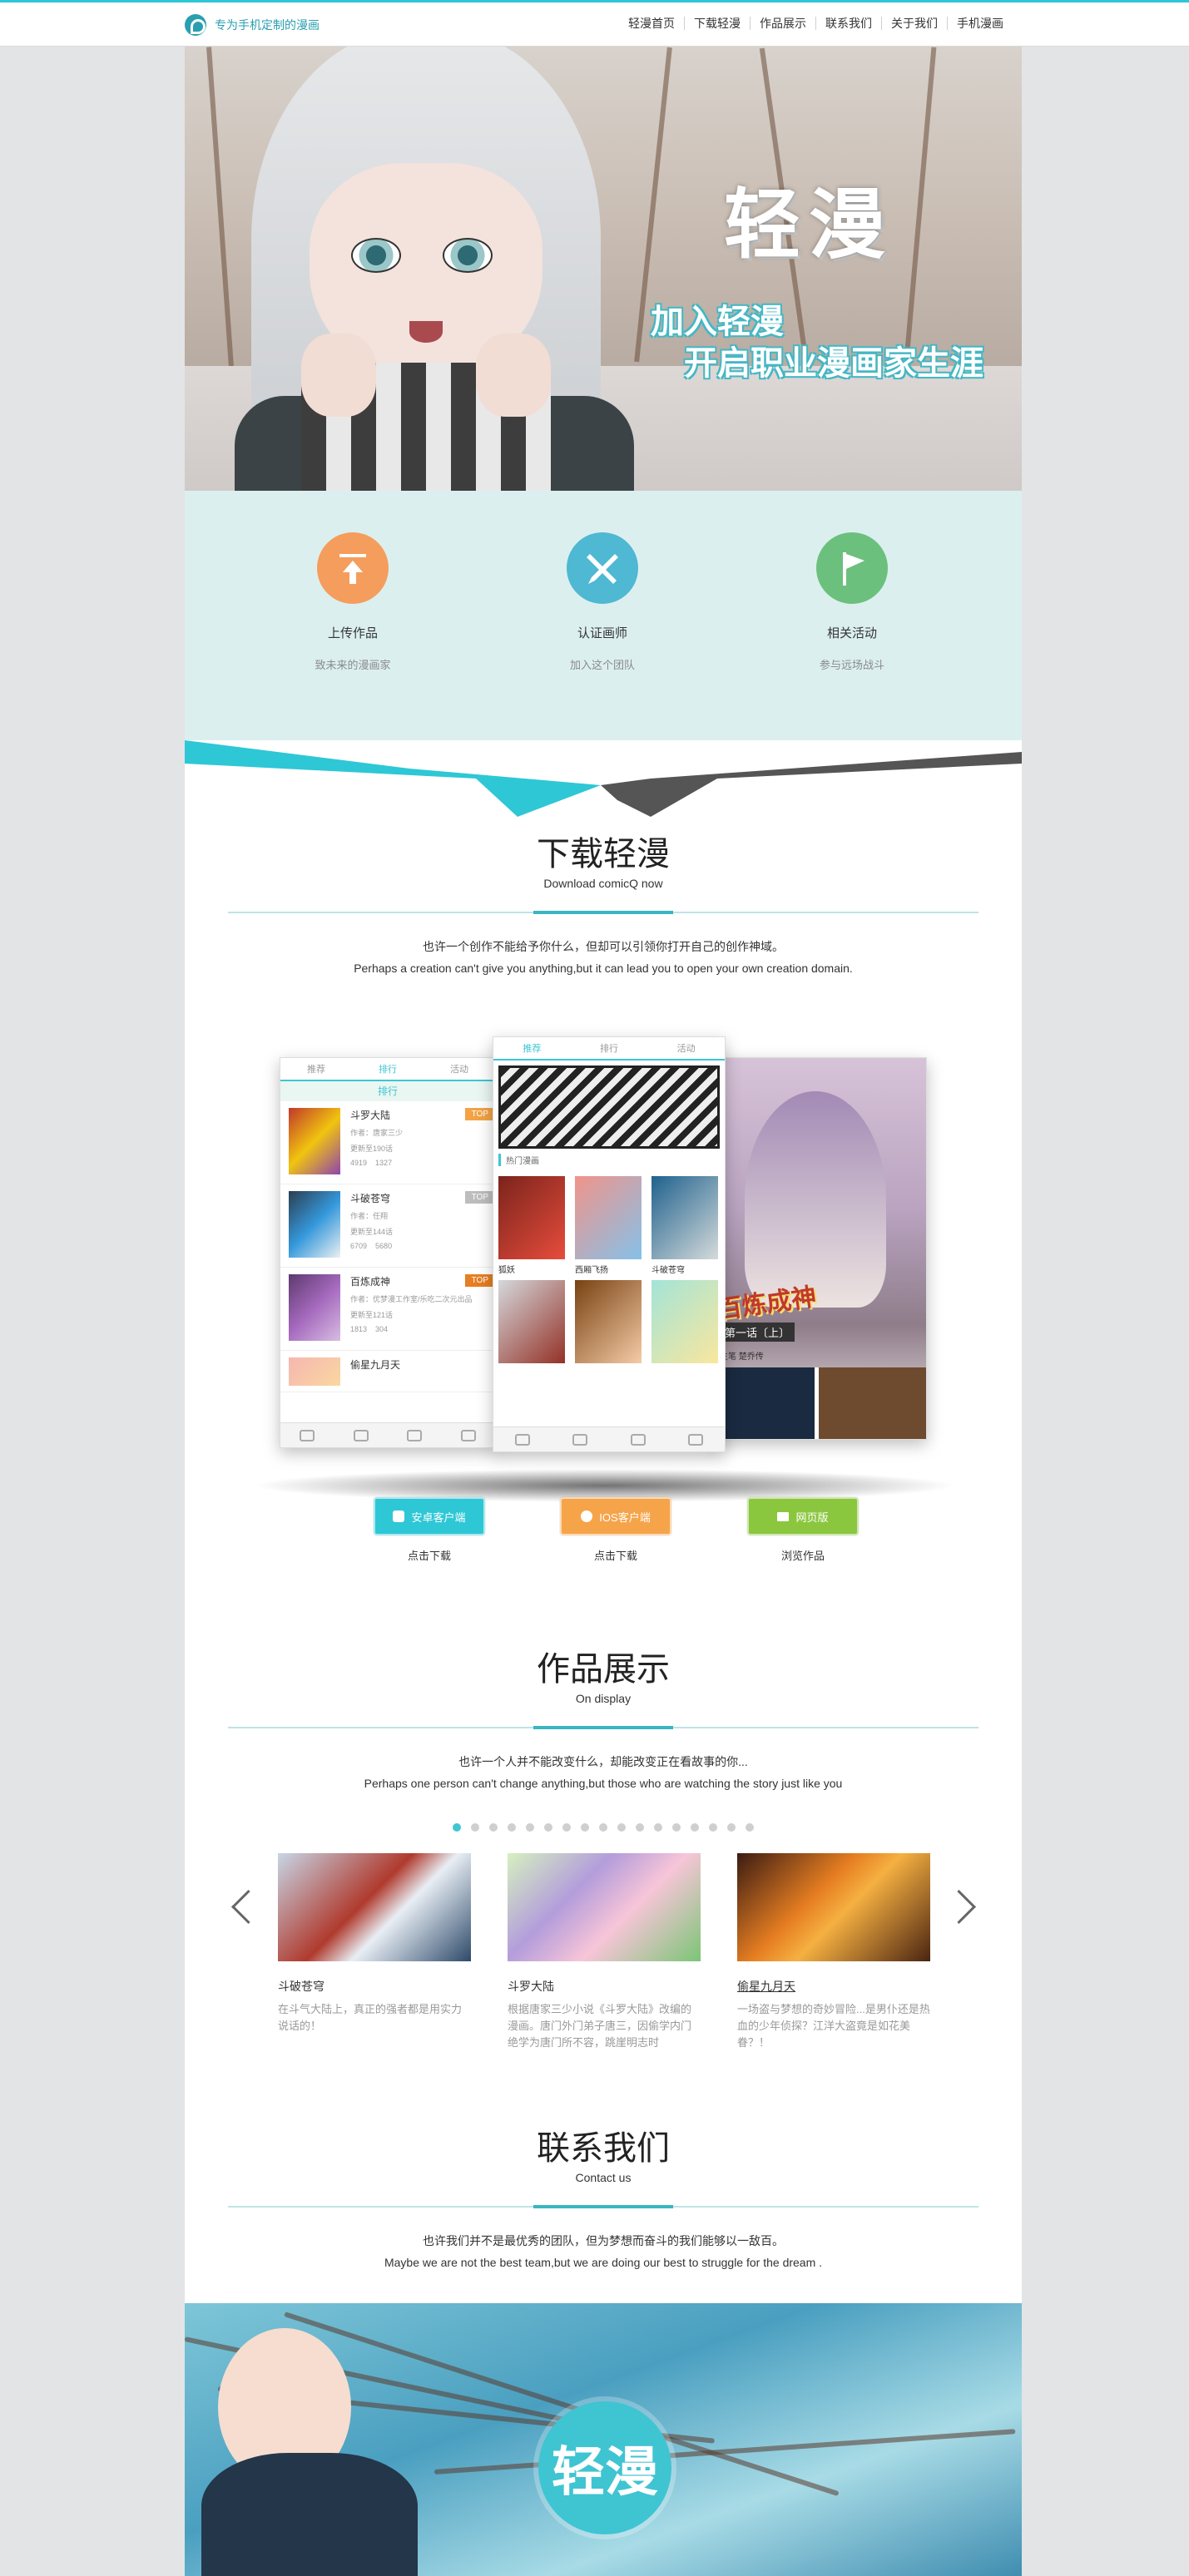 Image resolution: width=1189 pixels, height=2576 pixels. What do you see at coordinates (668, 1270) in the screenshot?
I see `grid-name: 斗破苍穹` at bounding box center [668, 1270].